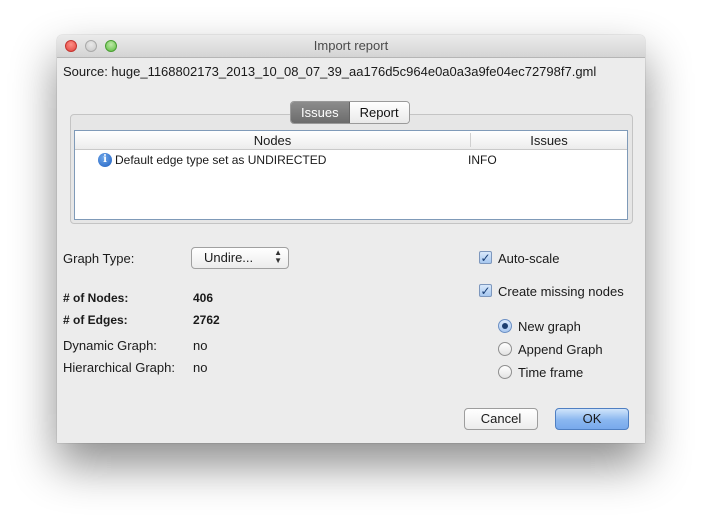 The image size is (702, 523). Describe the element at coordinates (203, 298) in the screenshot. I see `nodes-count-value: 406` at that location.